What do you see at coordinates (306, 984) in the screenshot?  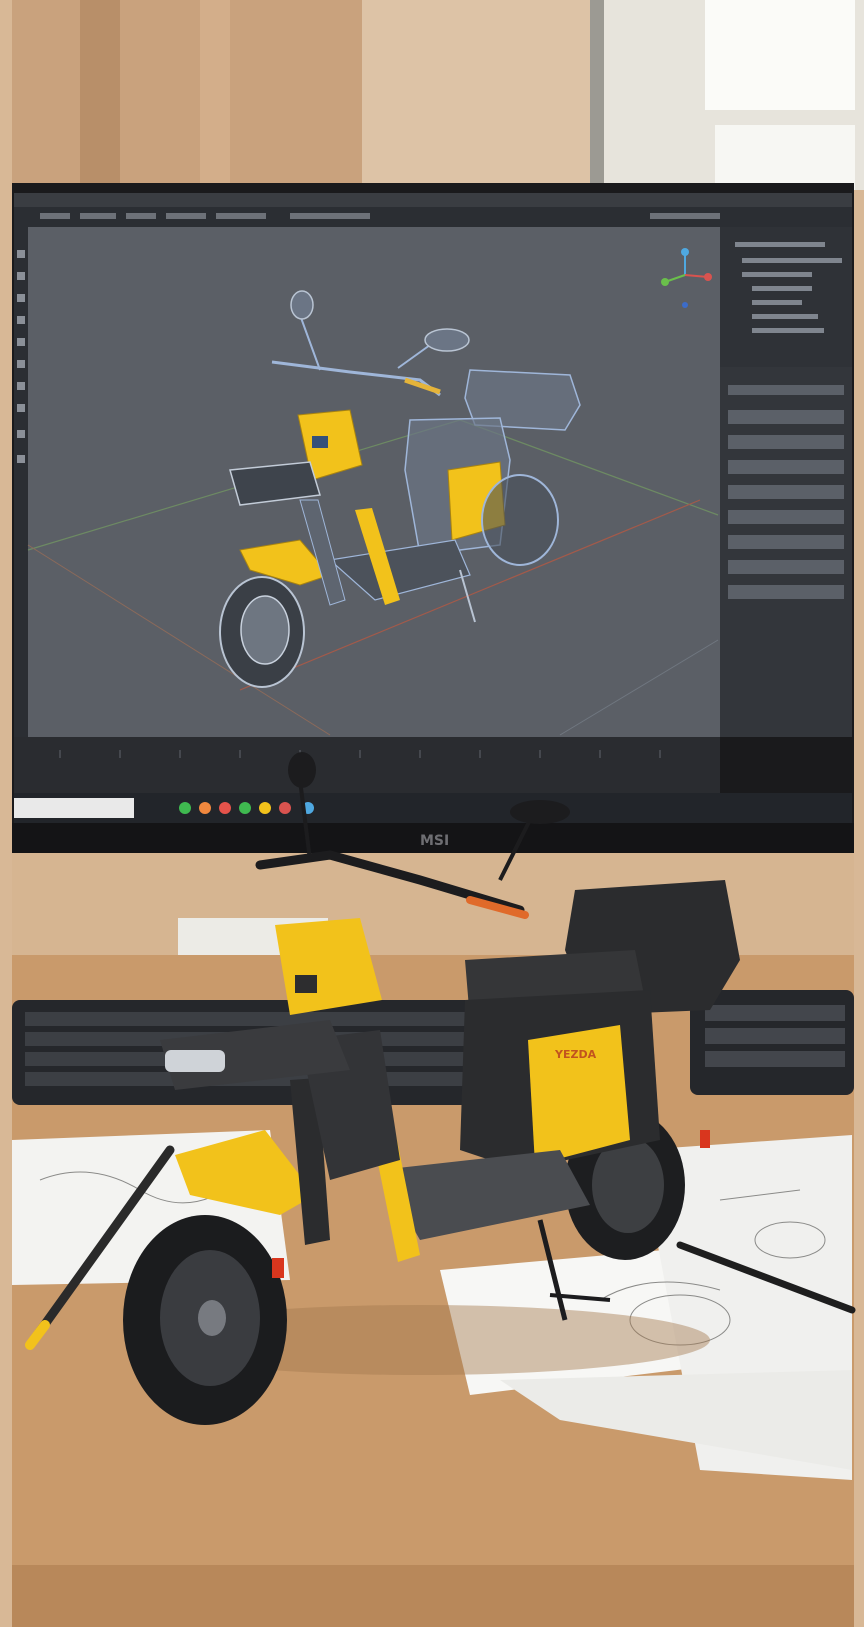 I see `front-panel-logo` at bounding box center [306, 984].